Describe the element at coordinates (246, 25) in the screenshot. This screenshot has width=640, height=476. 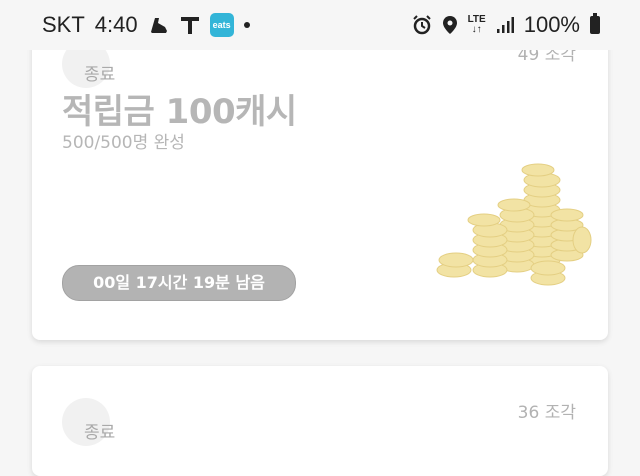
I see `notification-dot-icon` at that location.